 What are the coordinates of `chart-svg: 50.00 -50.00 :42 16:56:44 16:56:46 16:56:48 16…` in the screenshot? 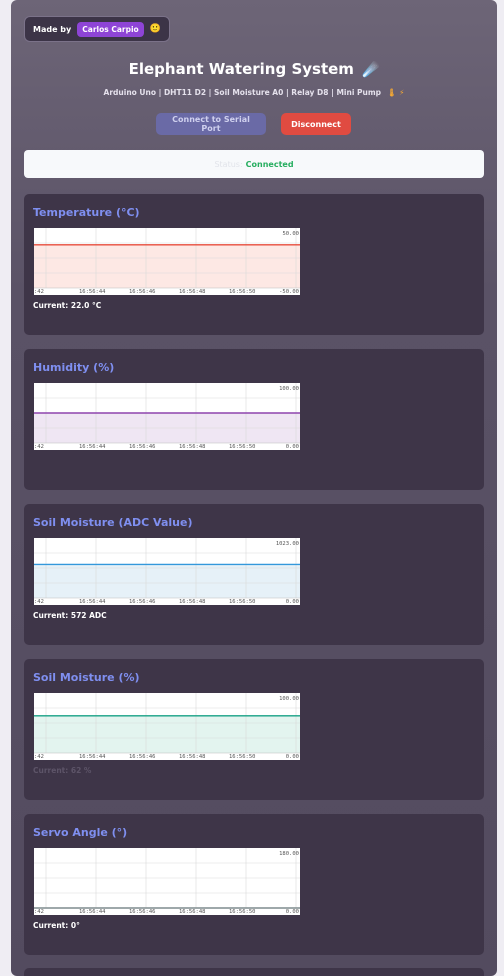 It's located at (167, 261).